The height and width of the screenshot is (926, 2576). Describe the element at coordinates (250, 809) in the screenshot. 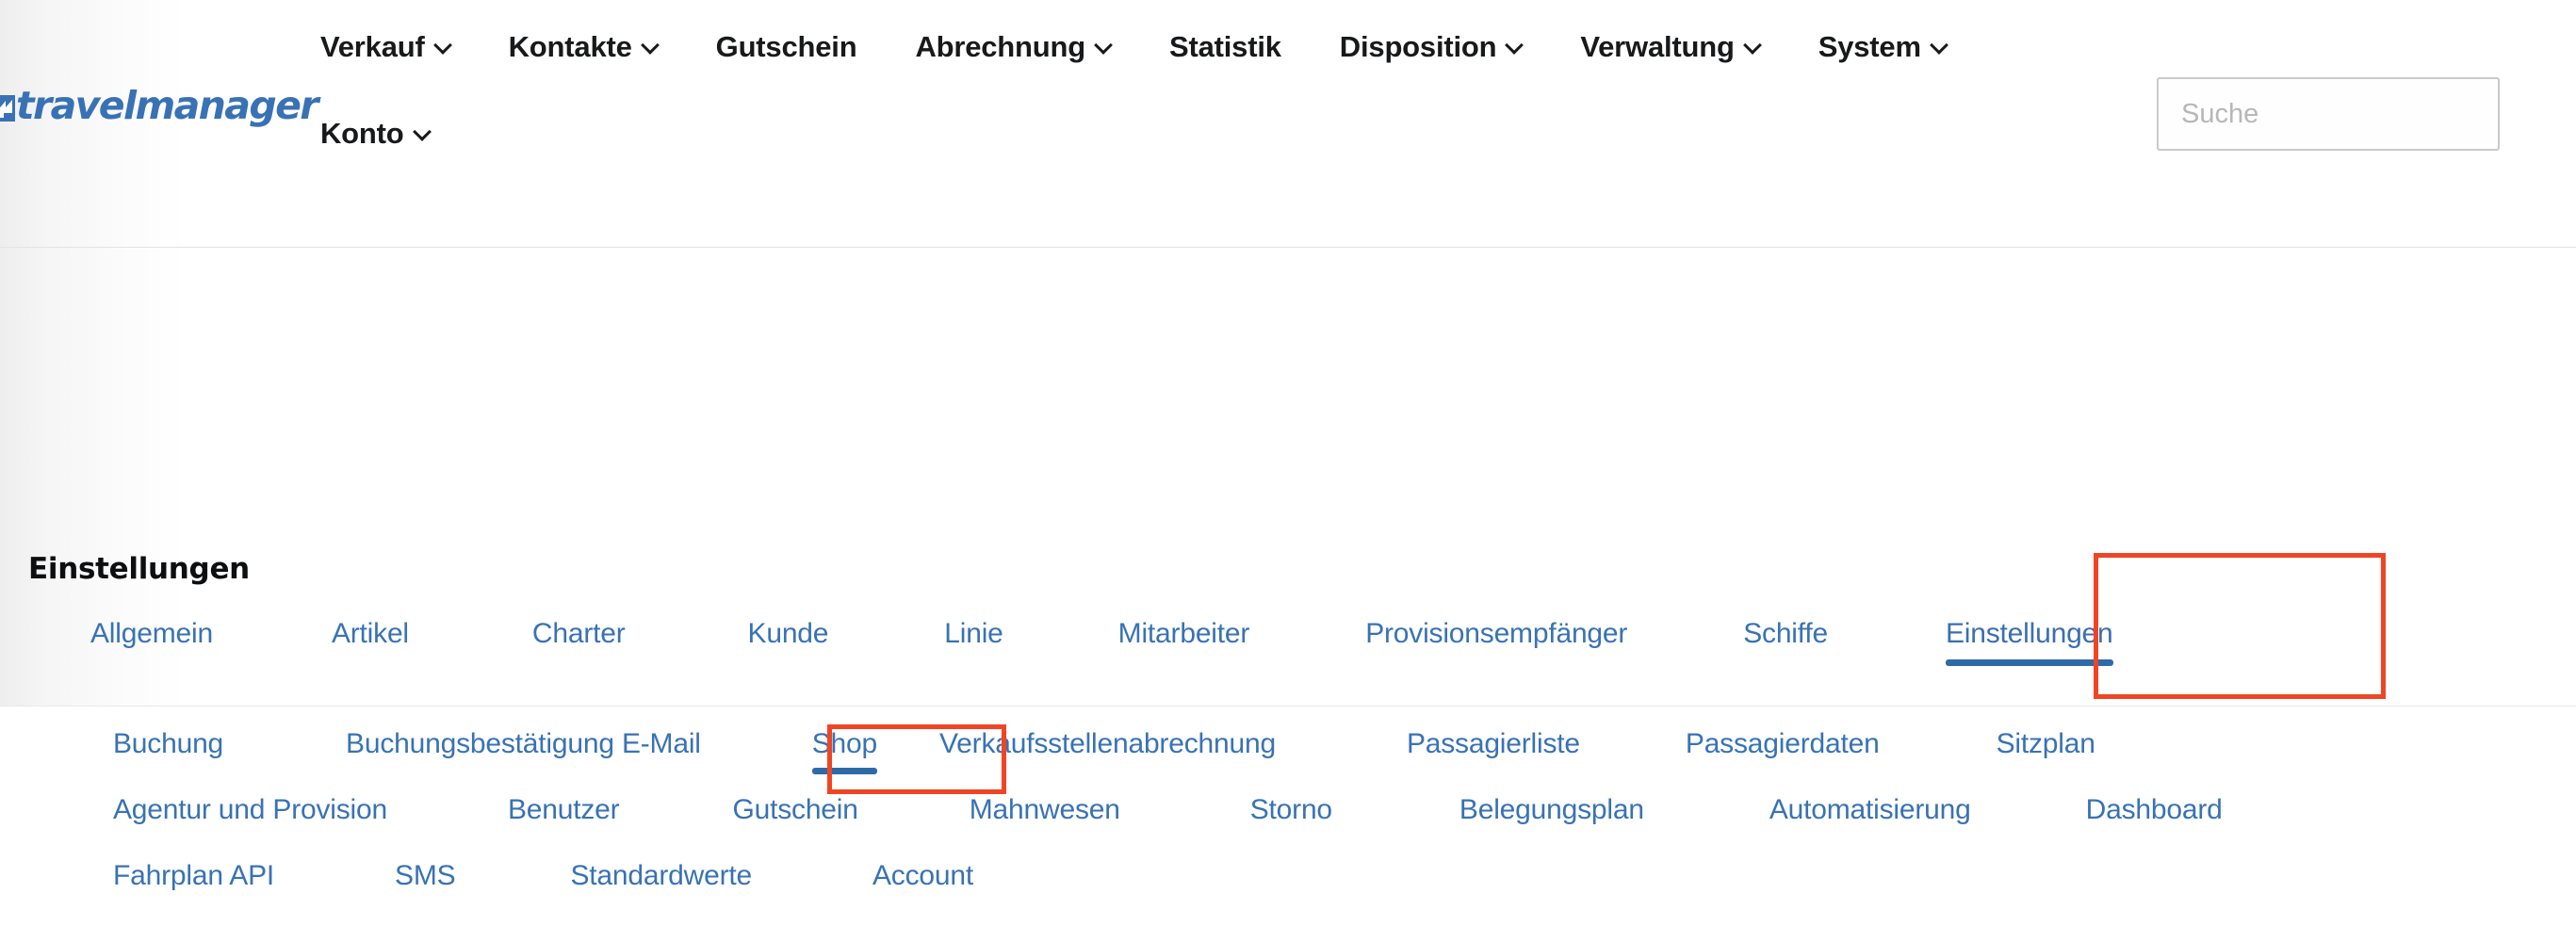

I see `subtab-label: Agentur und Provision` at that location.